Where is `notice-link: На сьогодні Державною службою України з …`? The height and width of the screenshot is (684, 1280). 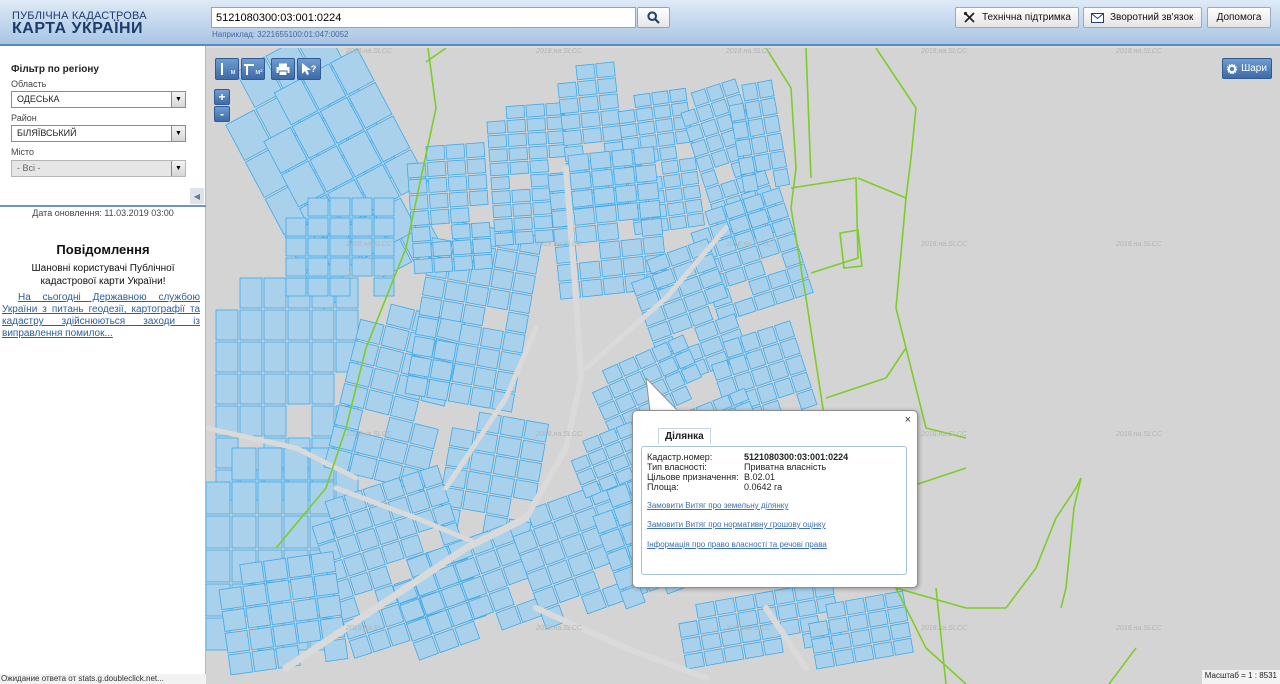 notice-link: На сьогодні Державною службою України з … is located at coordinates (101, 316).